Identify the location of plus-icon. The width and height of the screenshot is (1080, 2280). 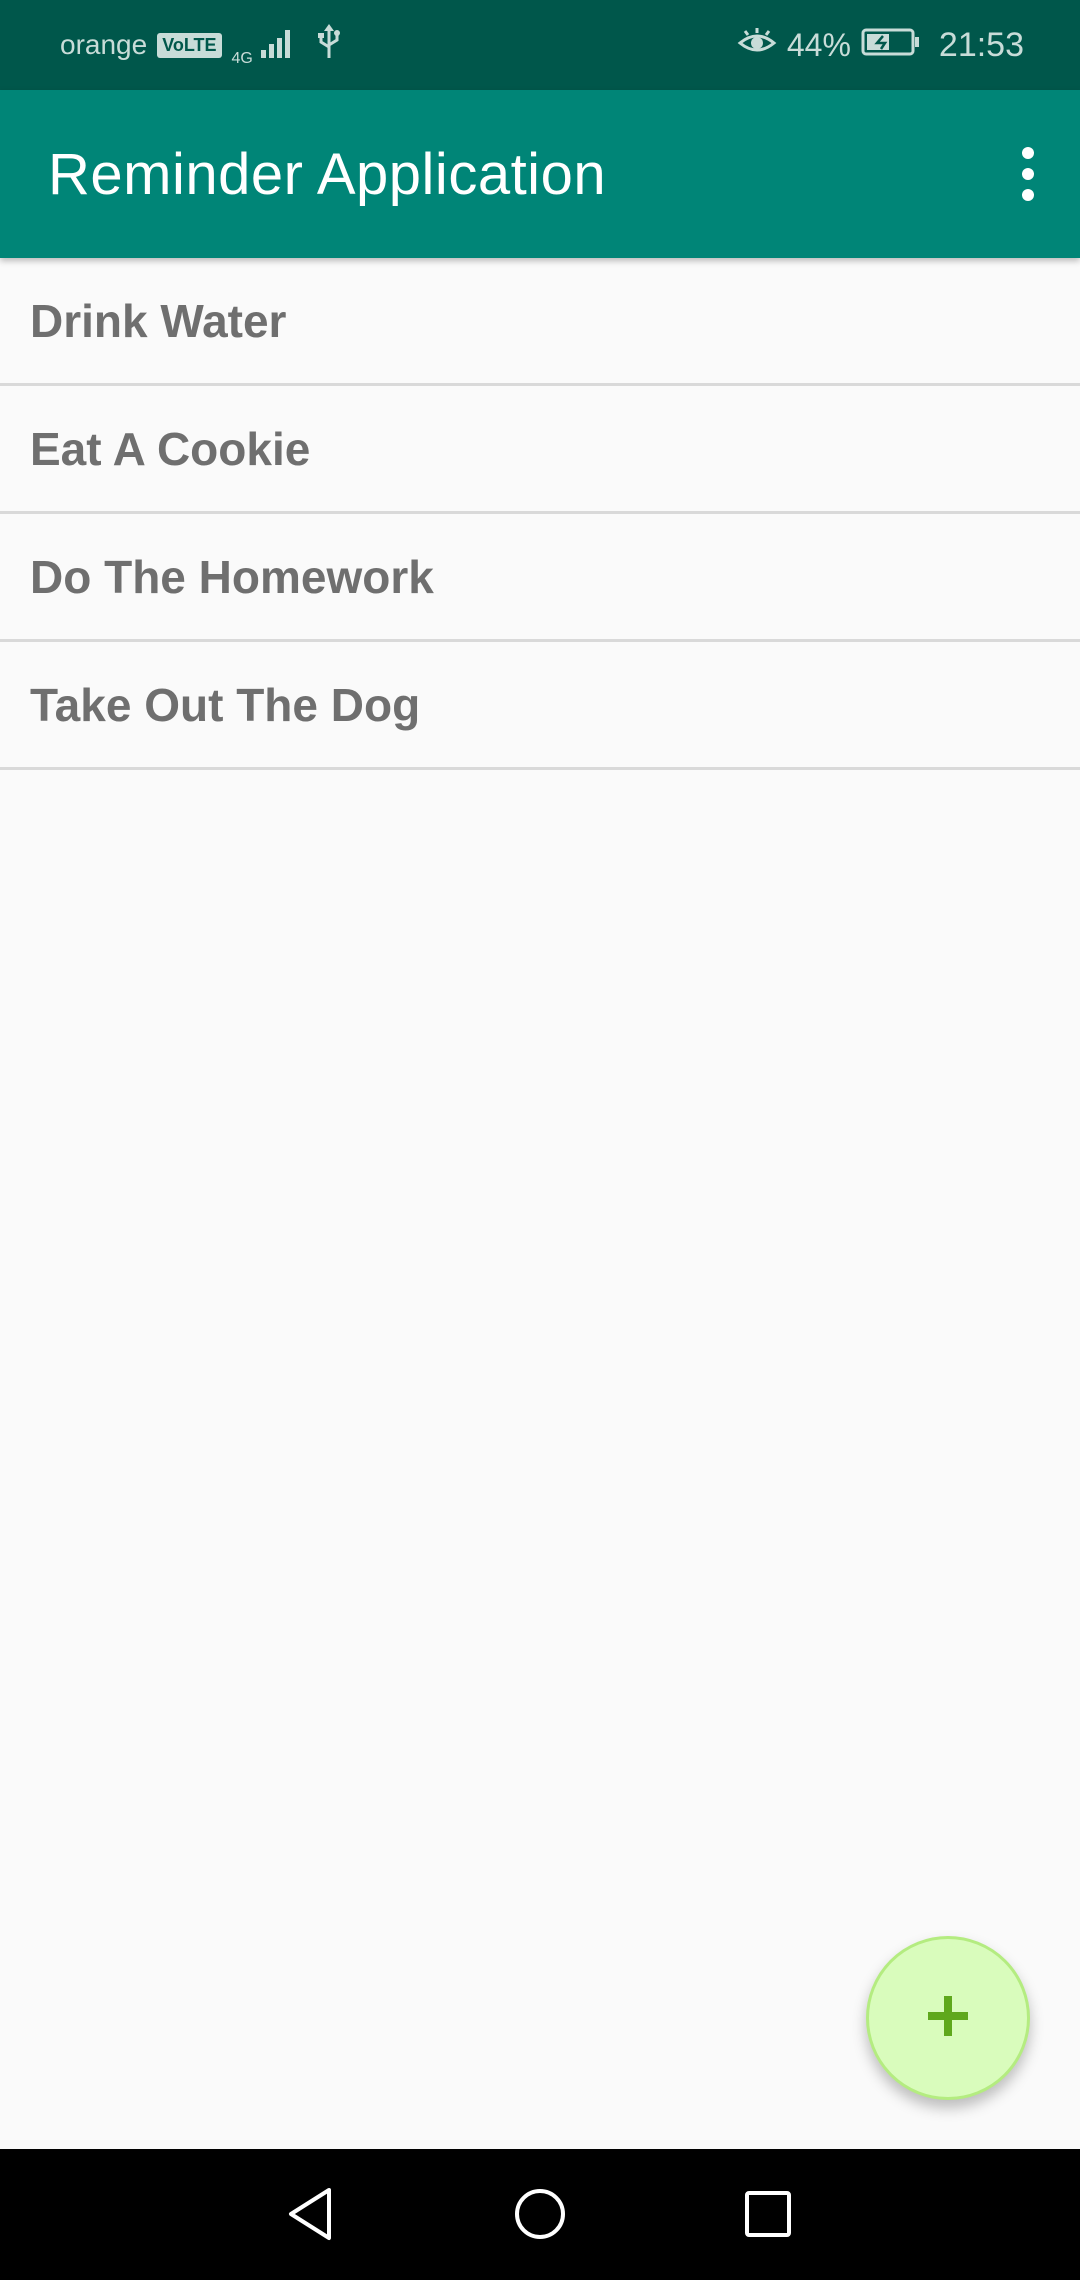
(948, 2018).